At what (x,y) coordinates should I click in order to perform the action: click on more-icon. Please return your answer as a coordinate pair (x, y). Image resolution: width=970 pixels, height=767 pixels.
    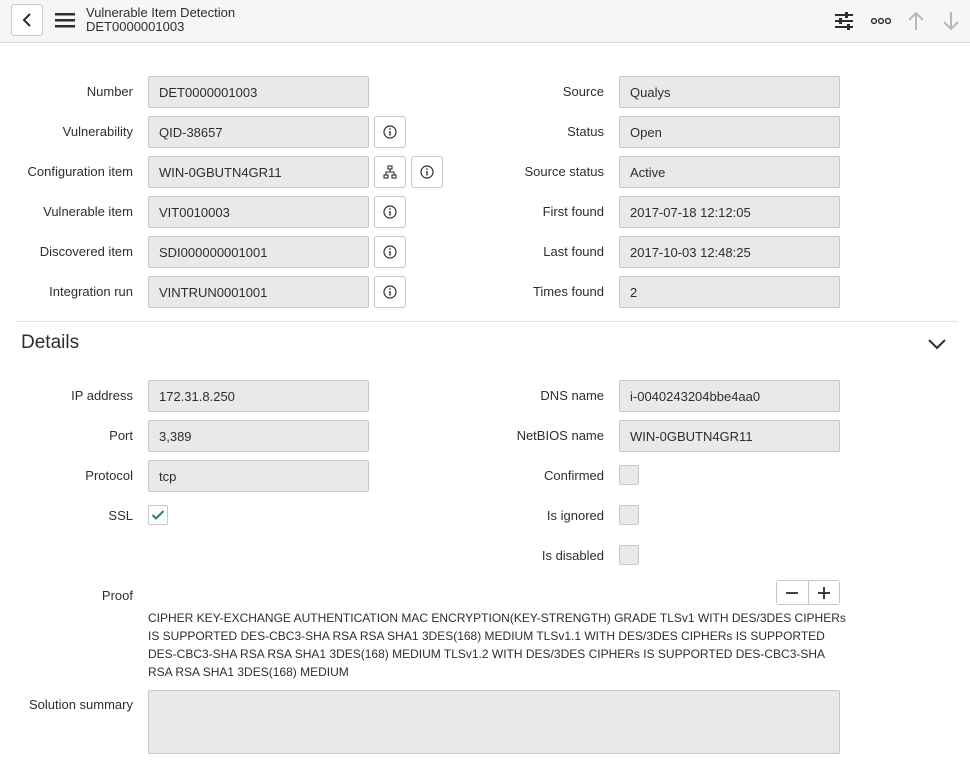
    Looking at the image, I should click on (881, 21).